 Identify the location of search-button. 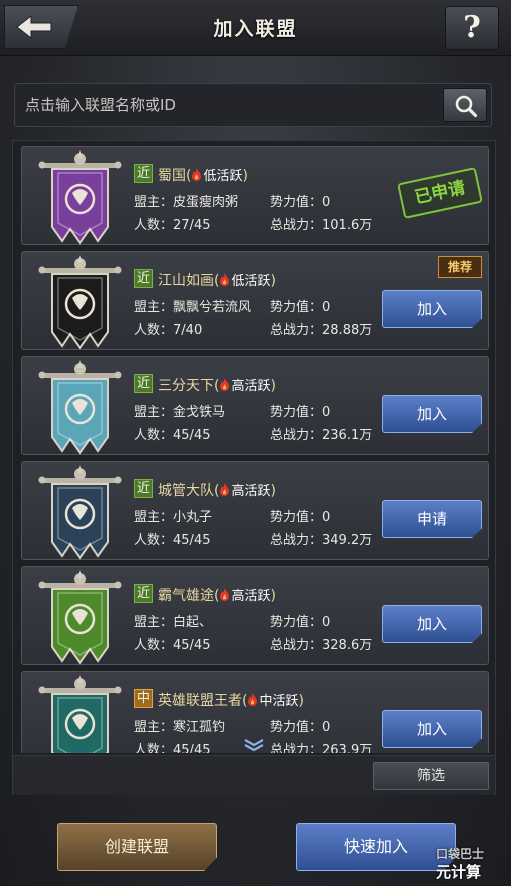
(465, 105).